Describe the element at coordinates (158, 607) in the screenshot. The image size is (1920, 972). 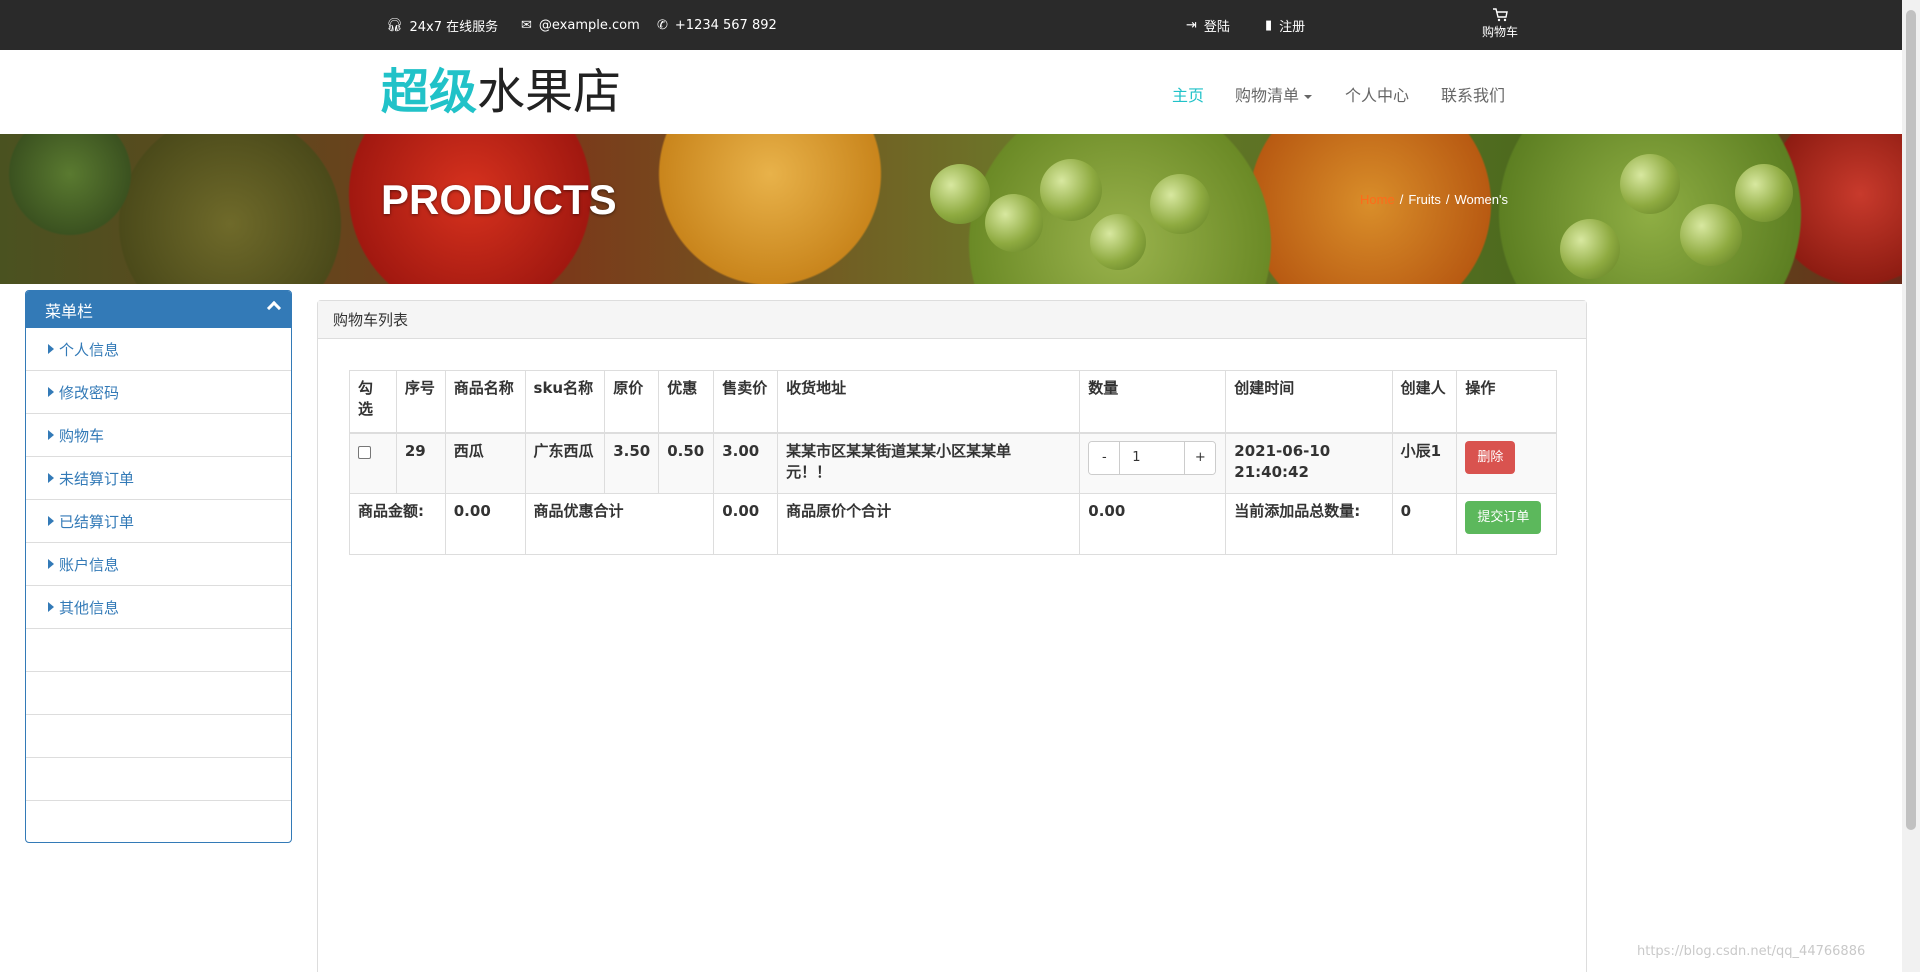
I see `sidebar-item-other-info: 其他信息` at that location.